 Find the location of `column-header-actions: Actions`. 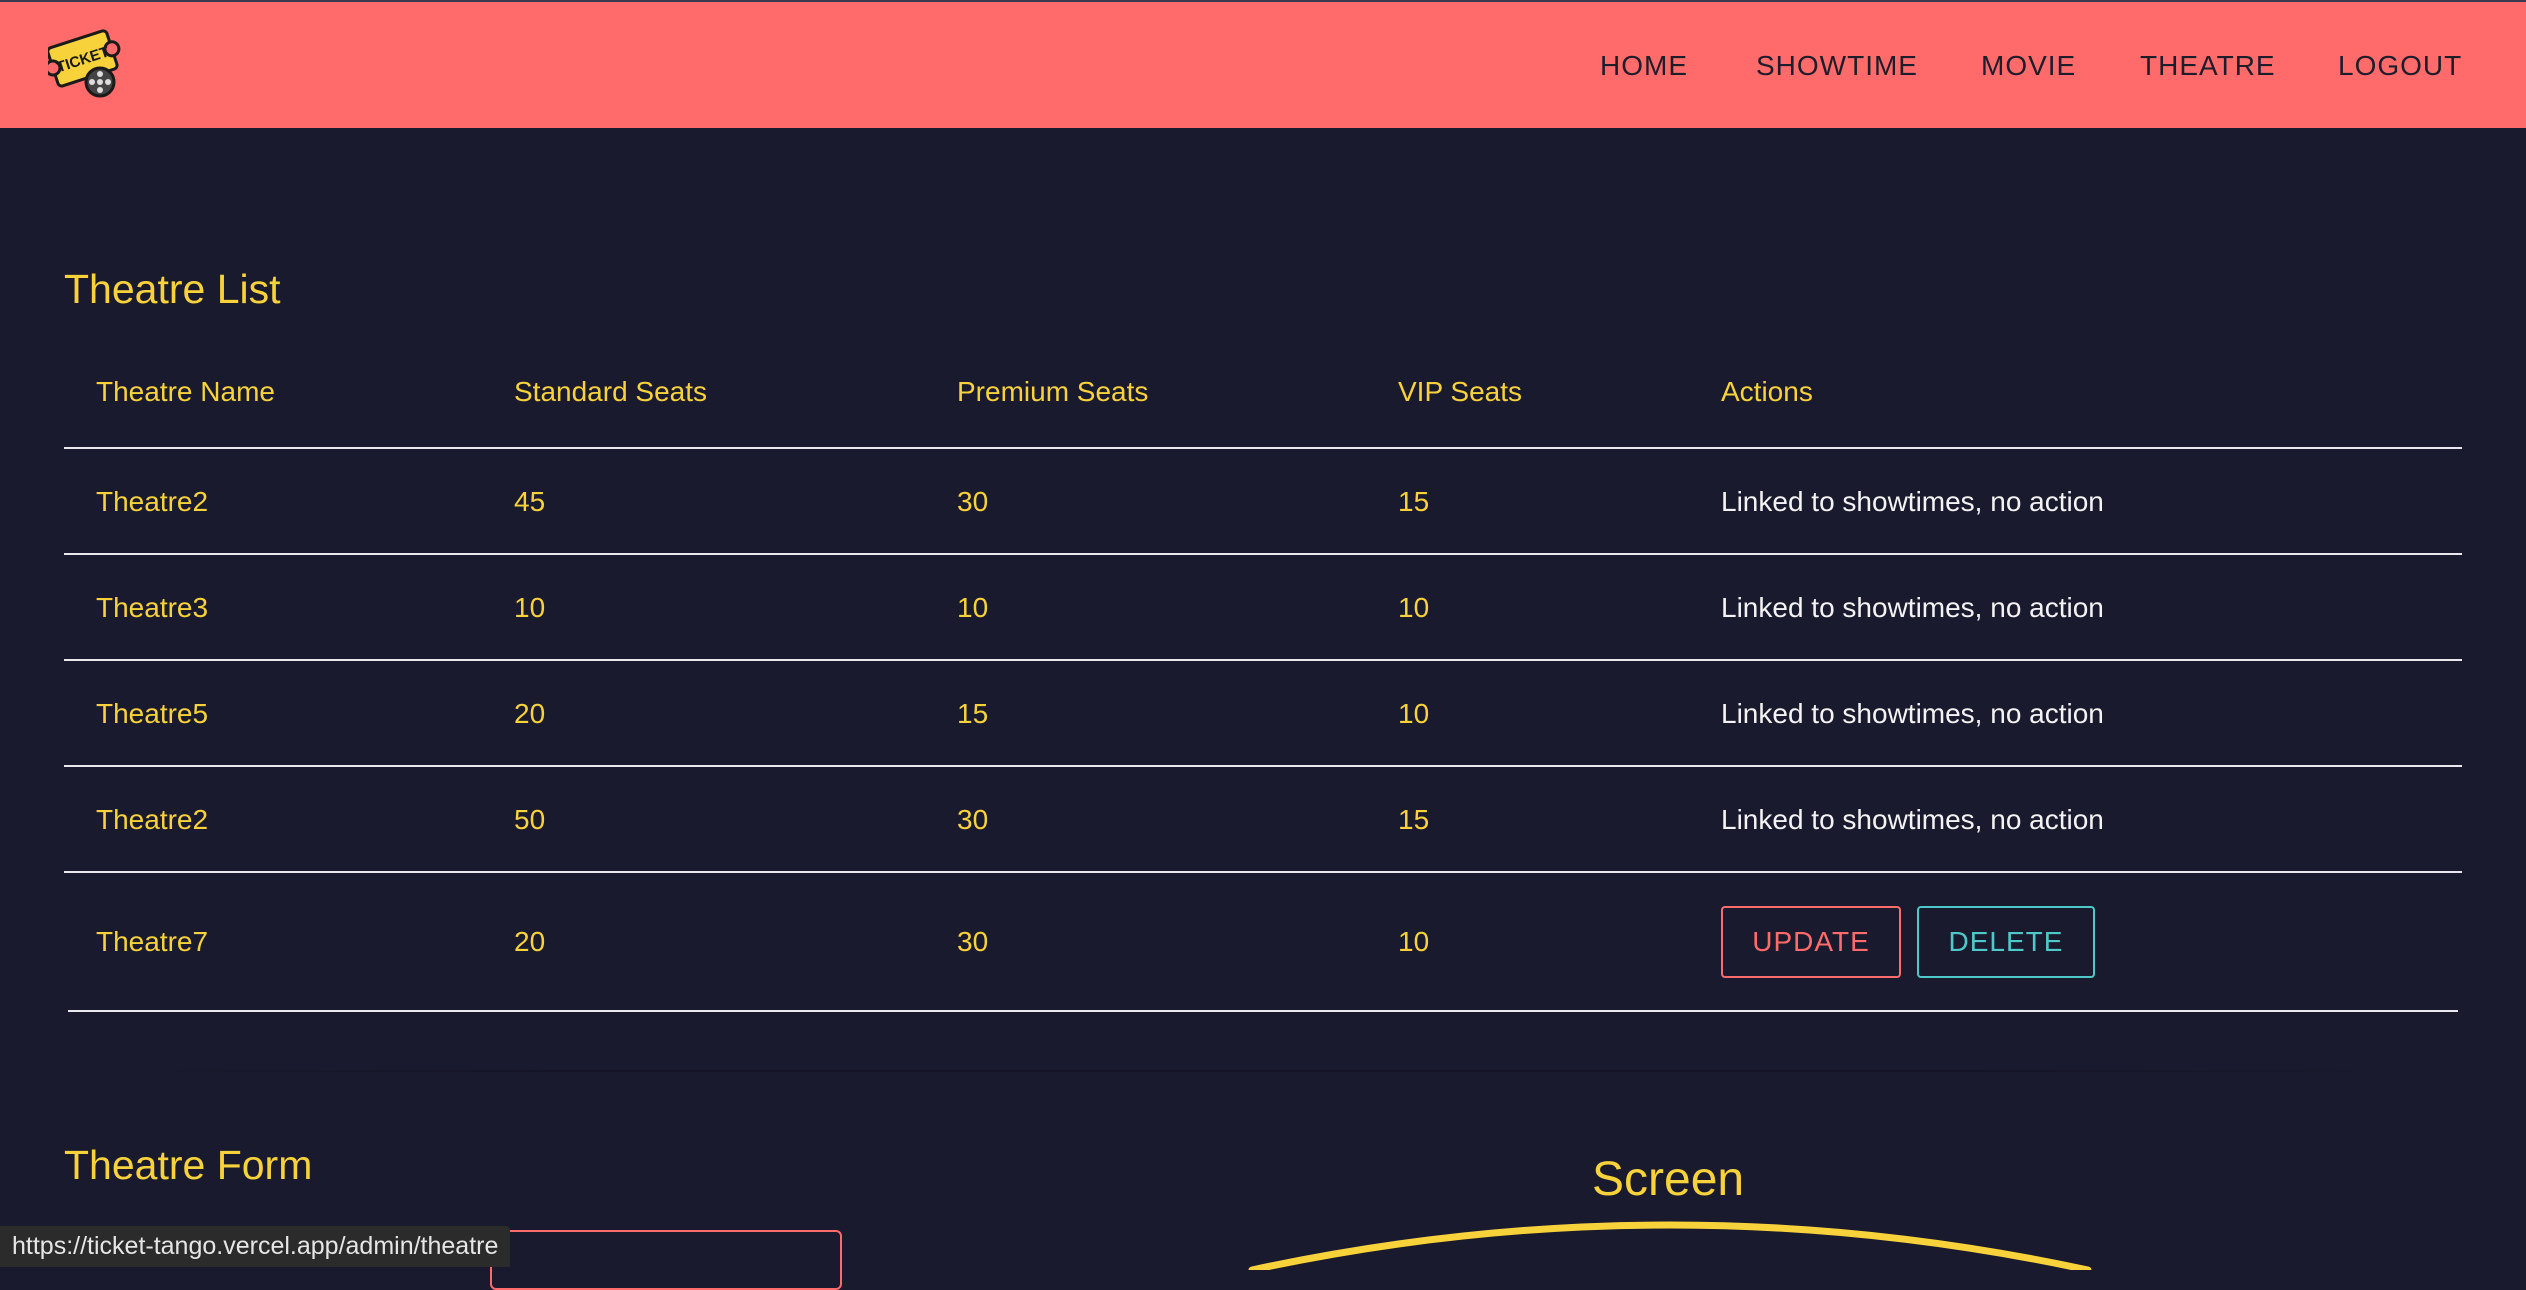

column-header-actions: Actions is located at coordinates (1767, 391).